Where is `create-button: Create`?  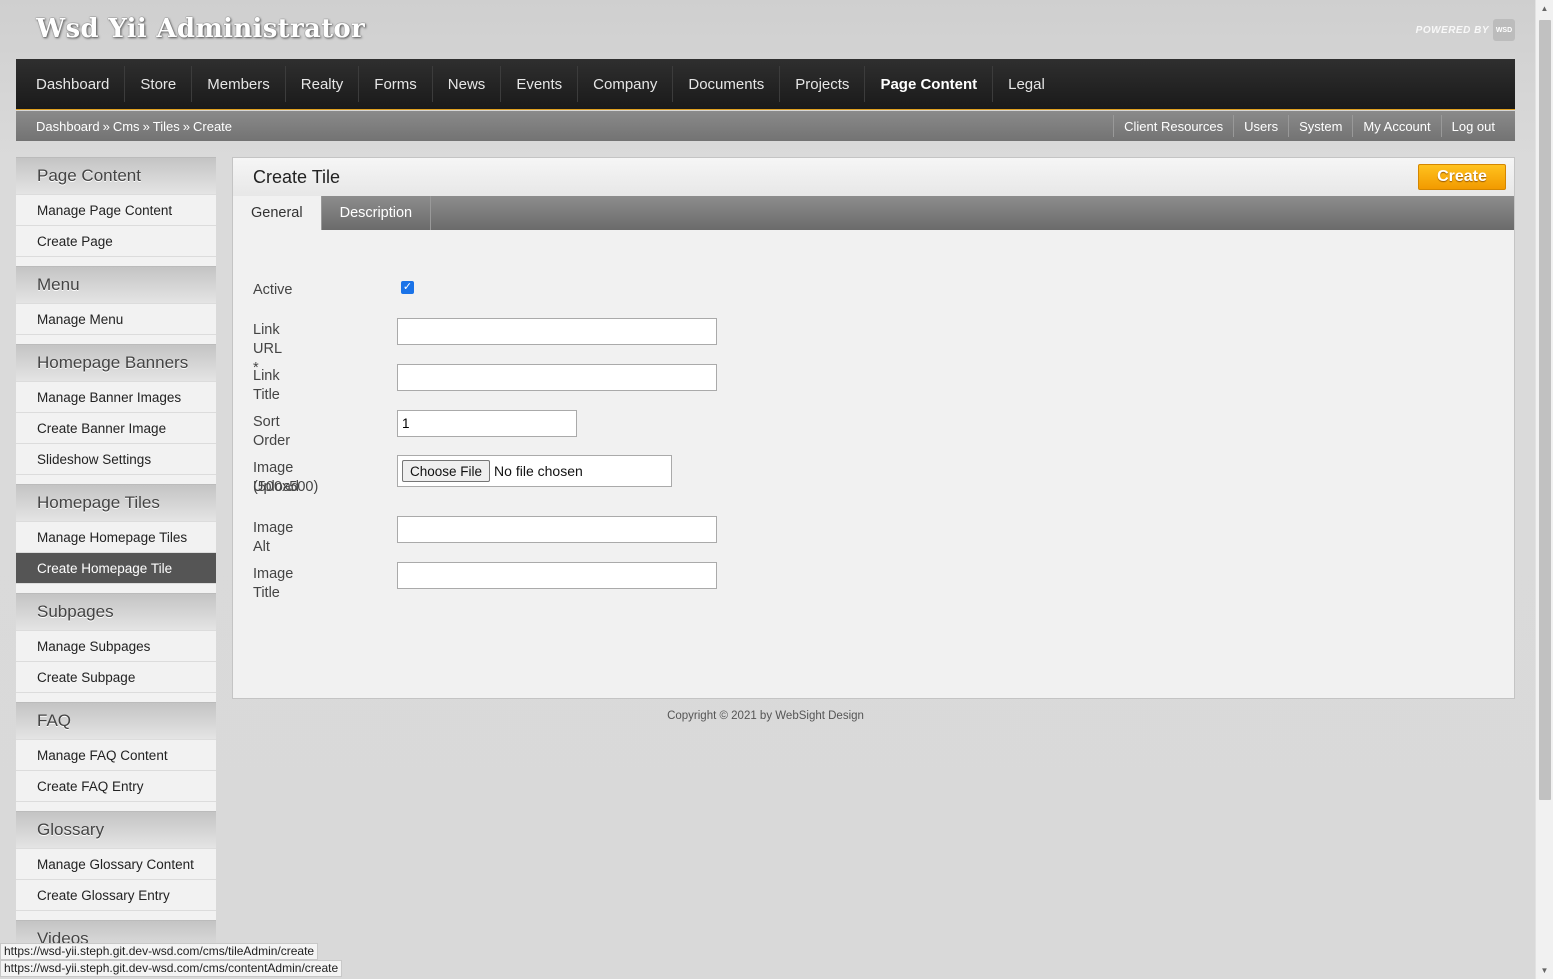
create-button: Create is located at coordinates (1462, 177).